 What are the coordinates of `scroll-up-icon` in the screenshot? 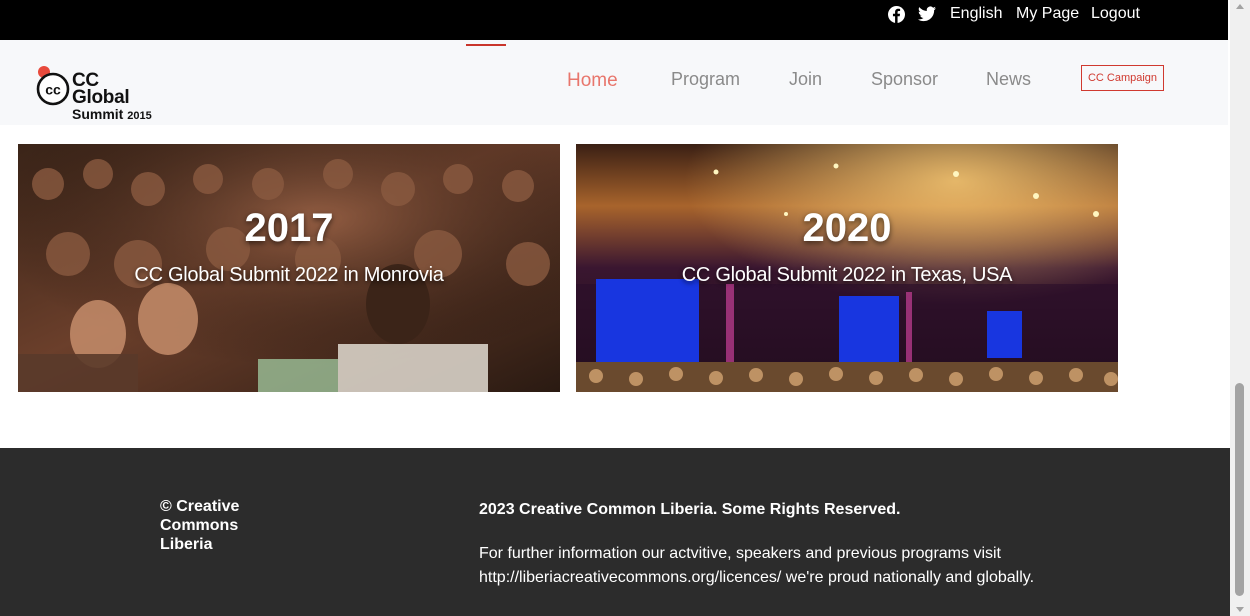 It's located at (1240, 6).